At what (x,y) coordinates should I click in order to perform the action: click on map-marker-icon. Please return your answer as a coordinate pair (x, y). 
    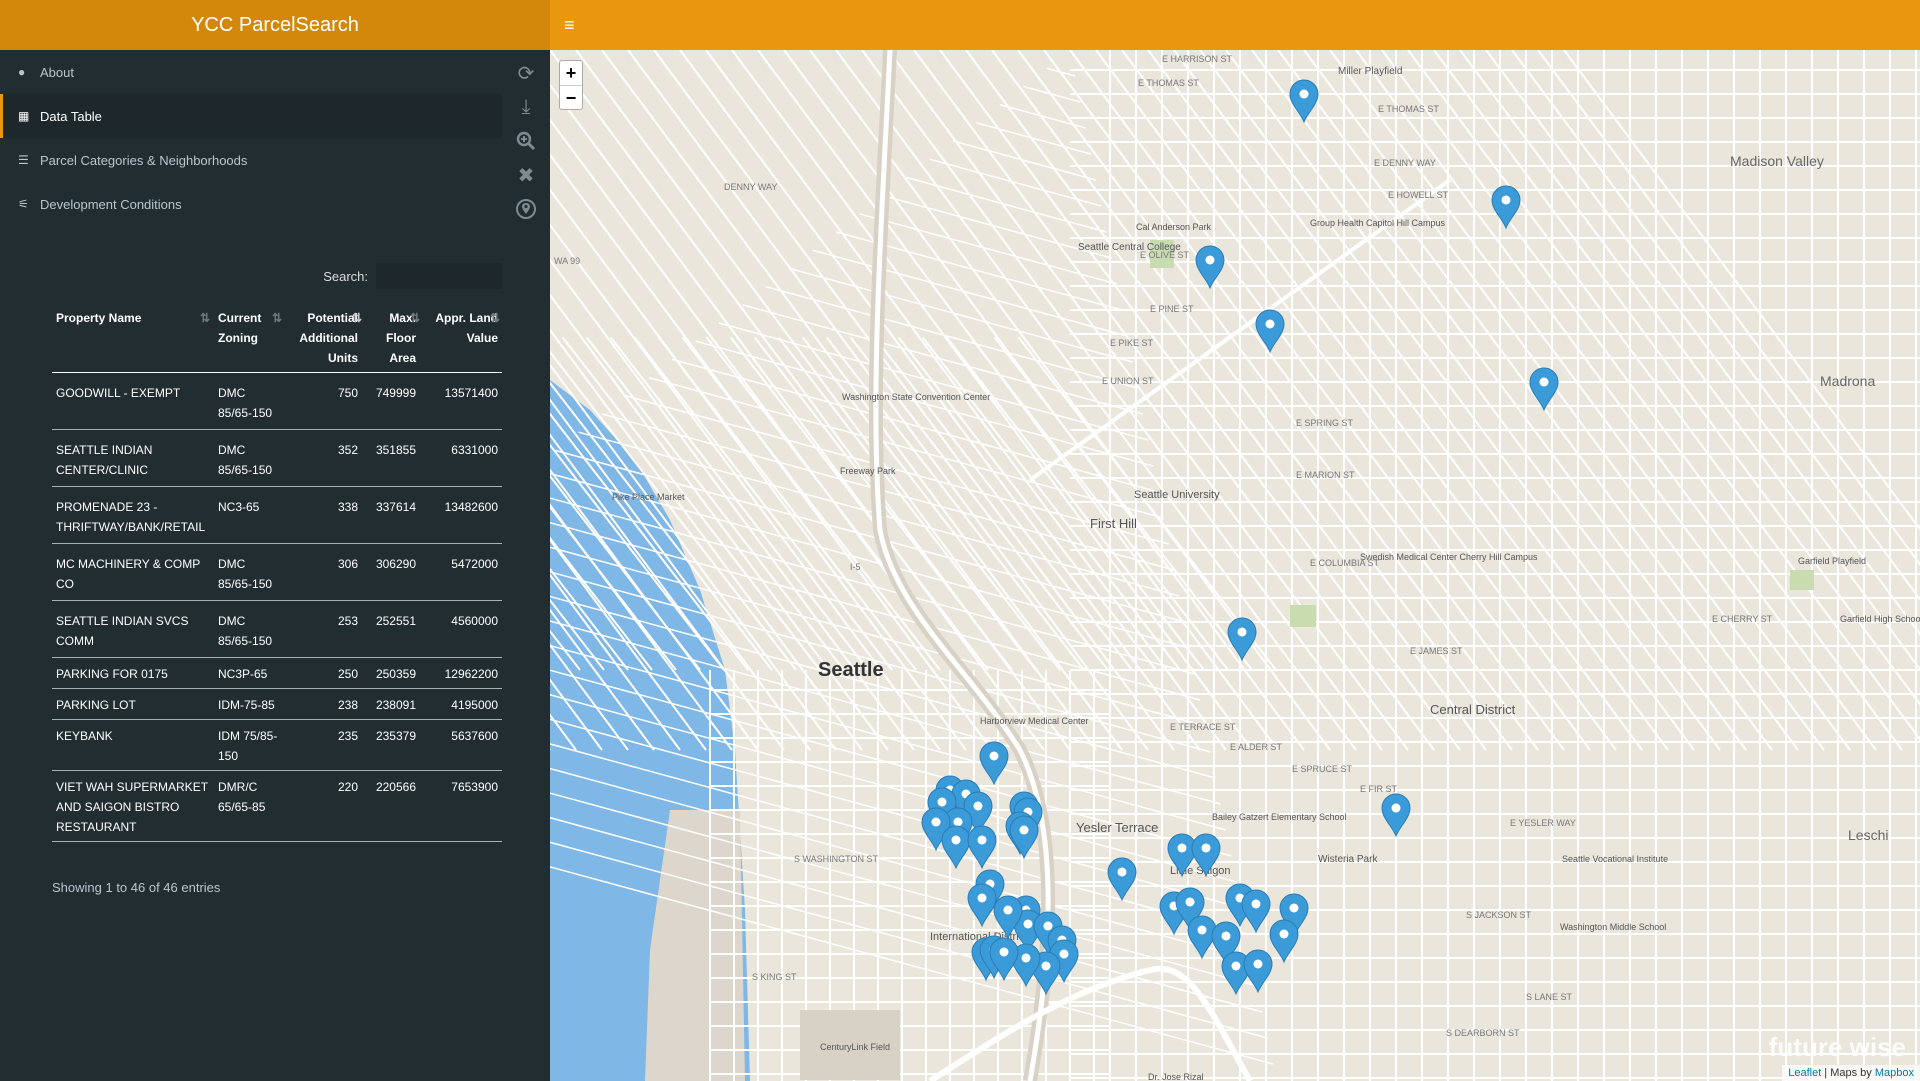
    Looking at the image, I should click on (526, 209).